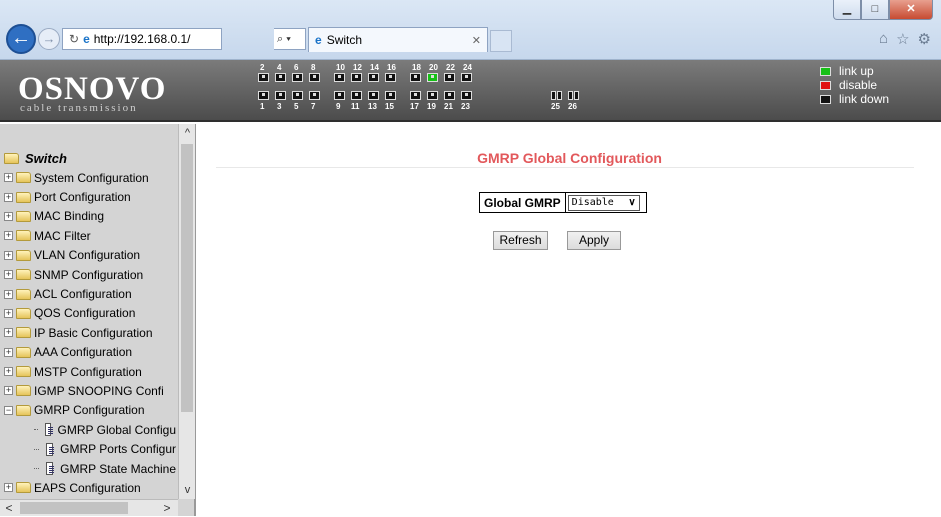 This screenshot has width=941, height=517. I want to click on sidebar-horizontal-scrollbar: < >, so click(89, 507).